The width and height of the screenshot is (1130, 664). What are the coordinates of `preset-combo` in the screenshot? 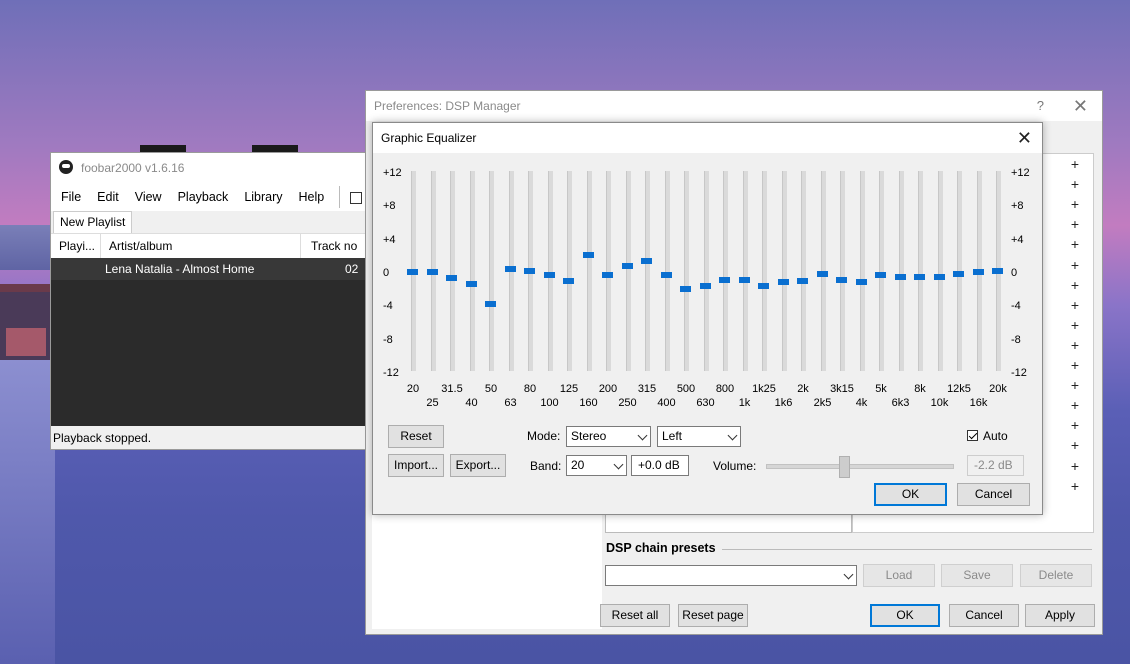 It's located at (731, 575).